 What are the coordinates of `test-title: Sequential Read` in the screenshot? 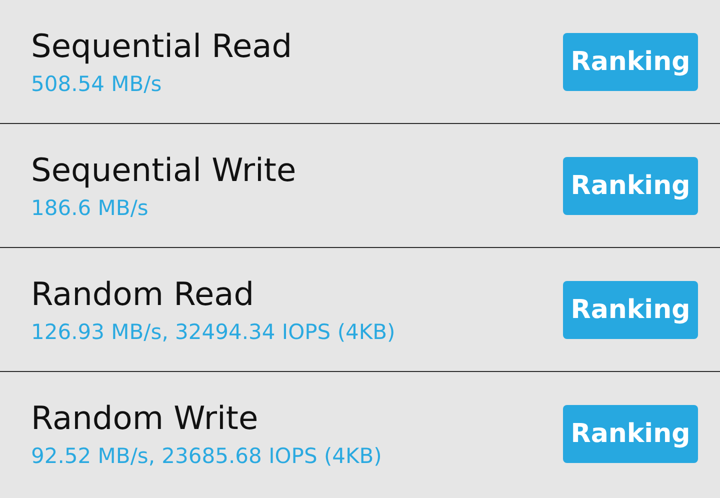 It's located at (161, 46).